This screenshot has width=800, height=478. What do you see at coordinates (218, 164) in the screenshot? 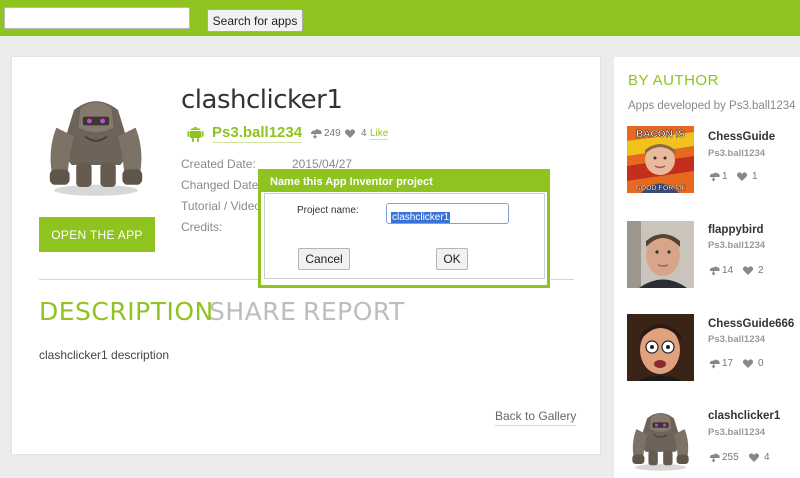
I see `created-date-label: Created Date:` at bounding box center [218, 164].